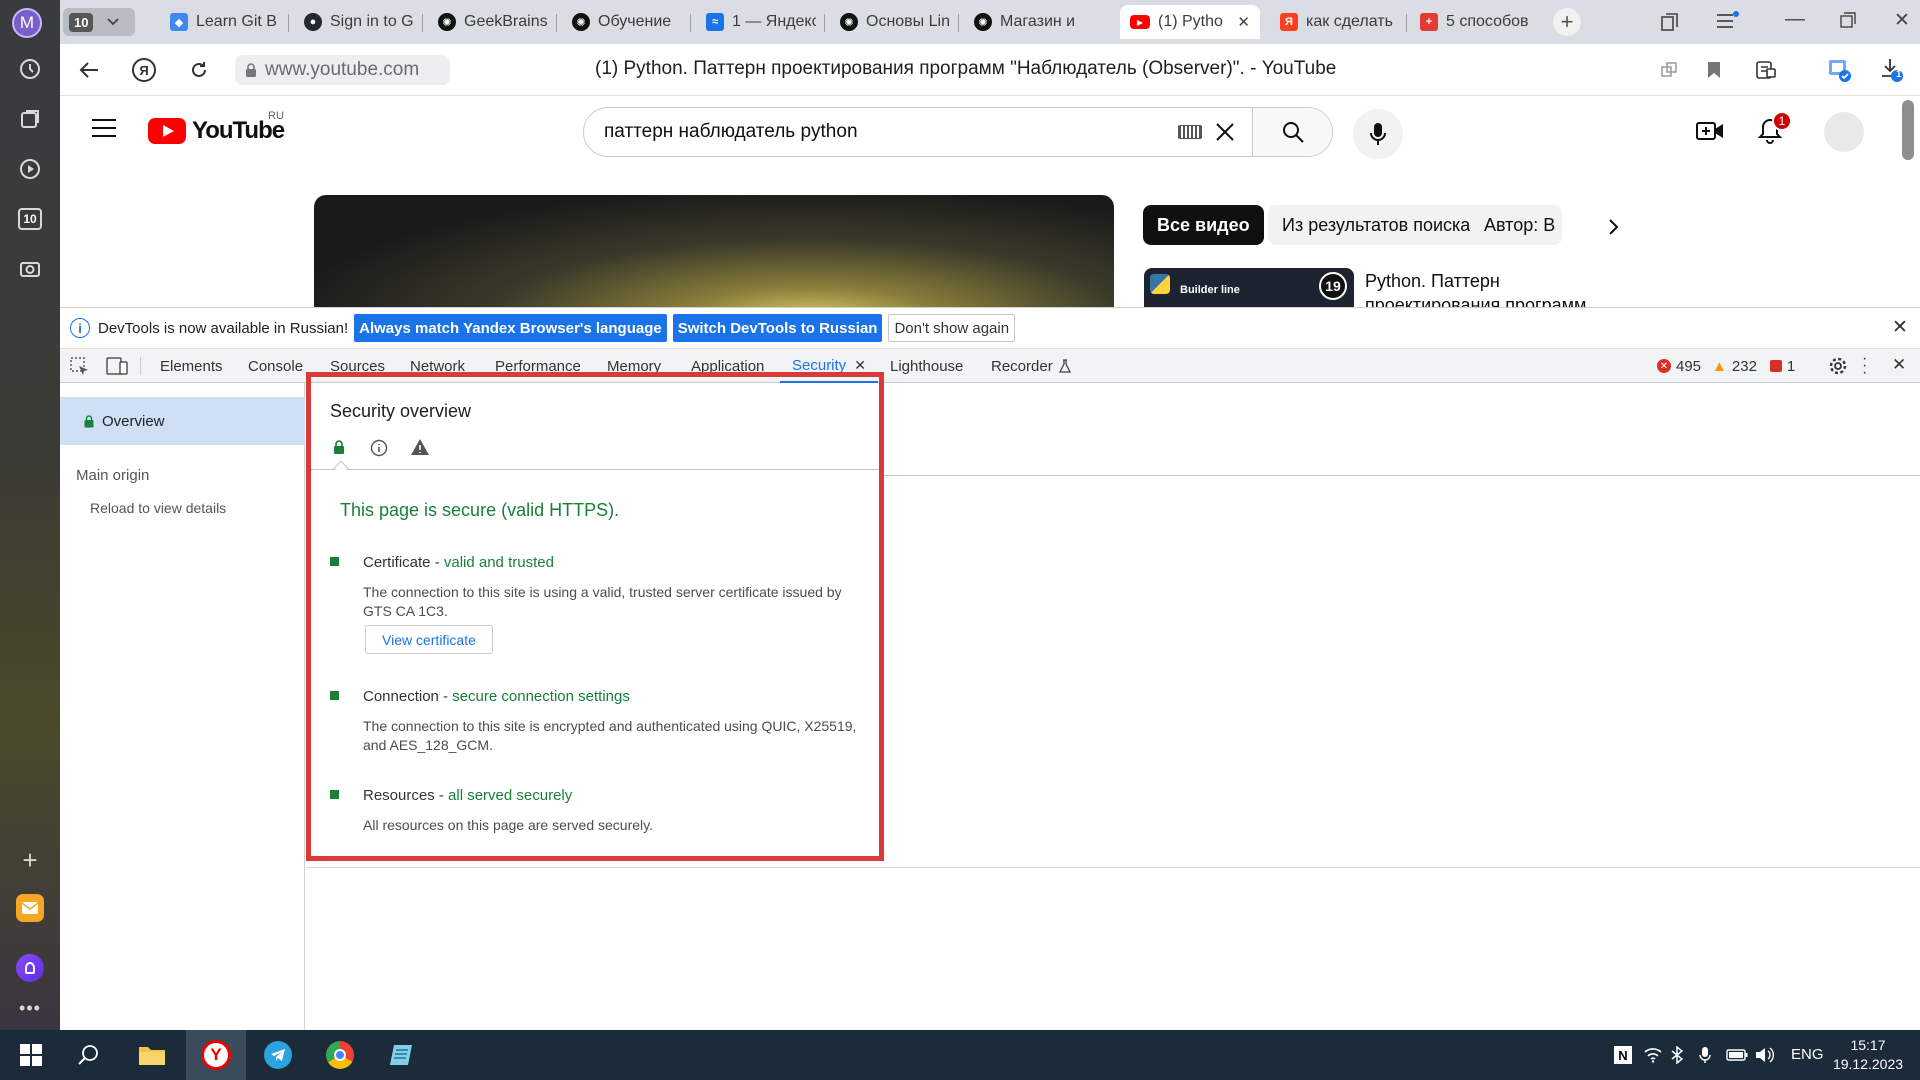 The width and height of the screenshot is (1920, 1080). I want to click on recommendation-thumbnail: Builder line 19, so click(1249, 287).